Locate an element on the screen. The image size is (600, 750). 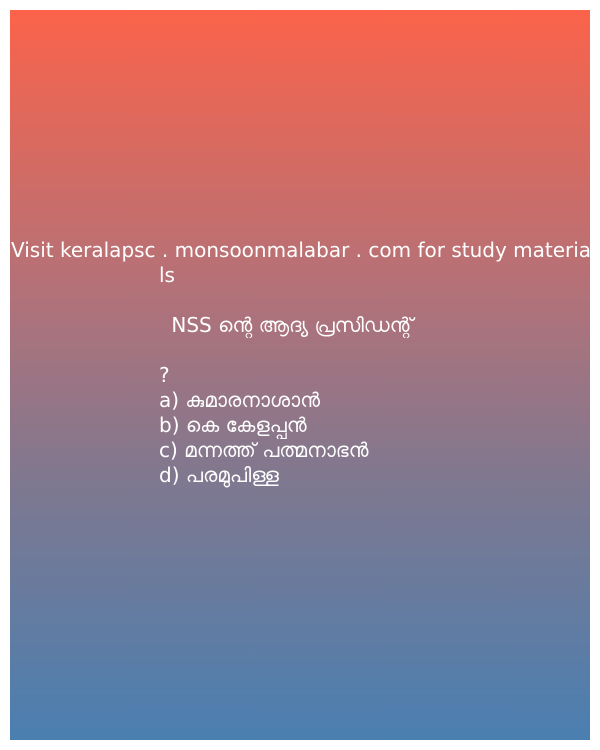
promo-line-2: ls is located at coordinates (167, 275).